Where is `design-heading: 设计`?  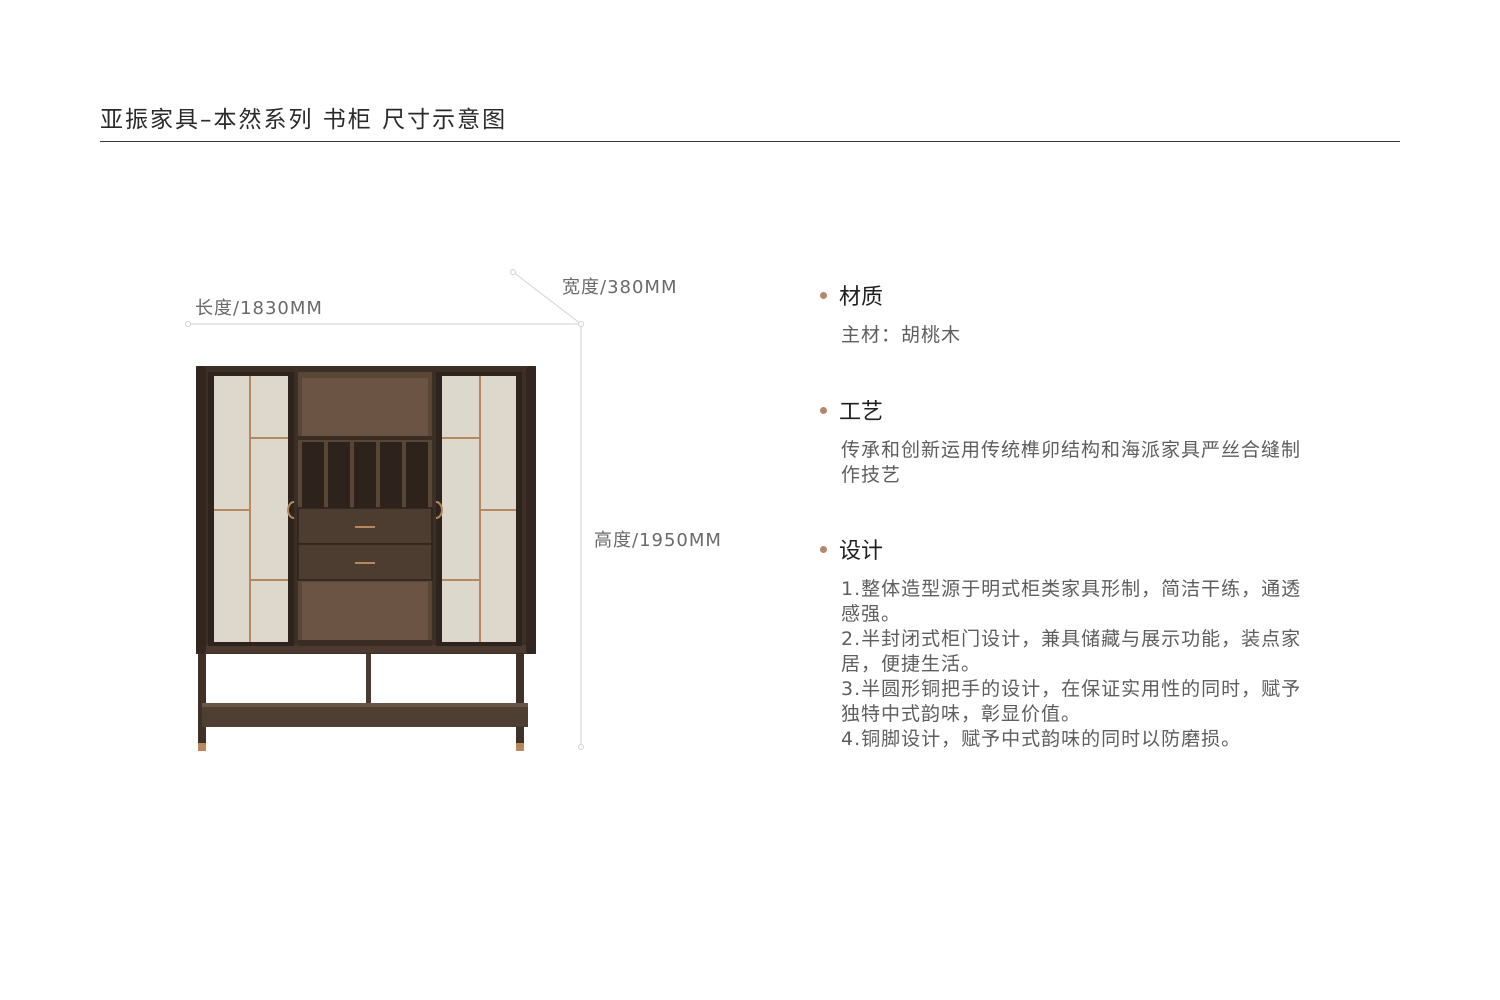
design-heading: 设计 is located at coordinates (1100, 549).